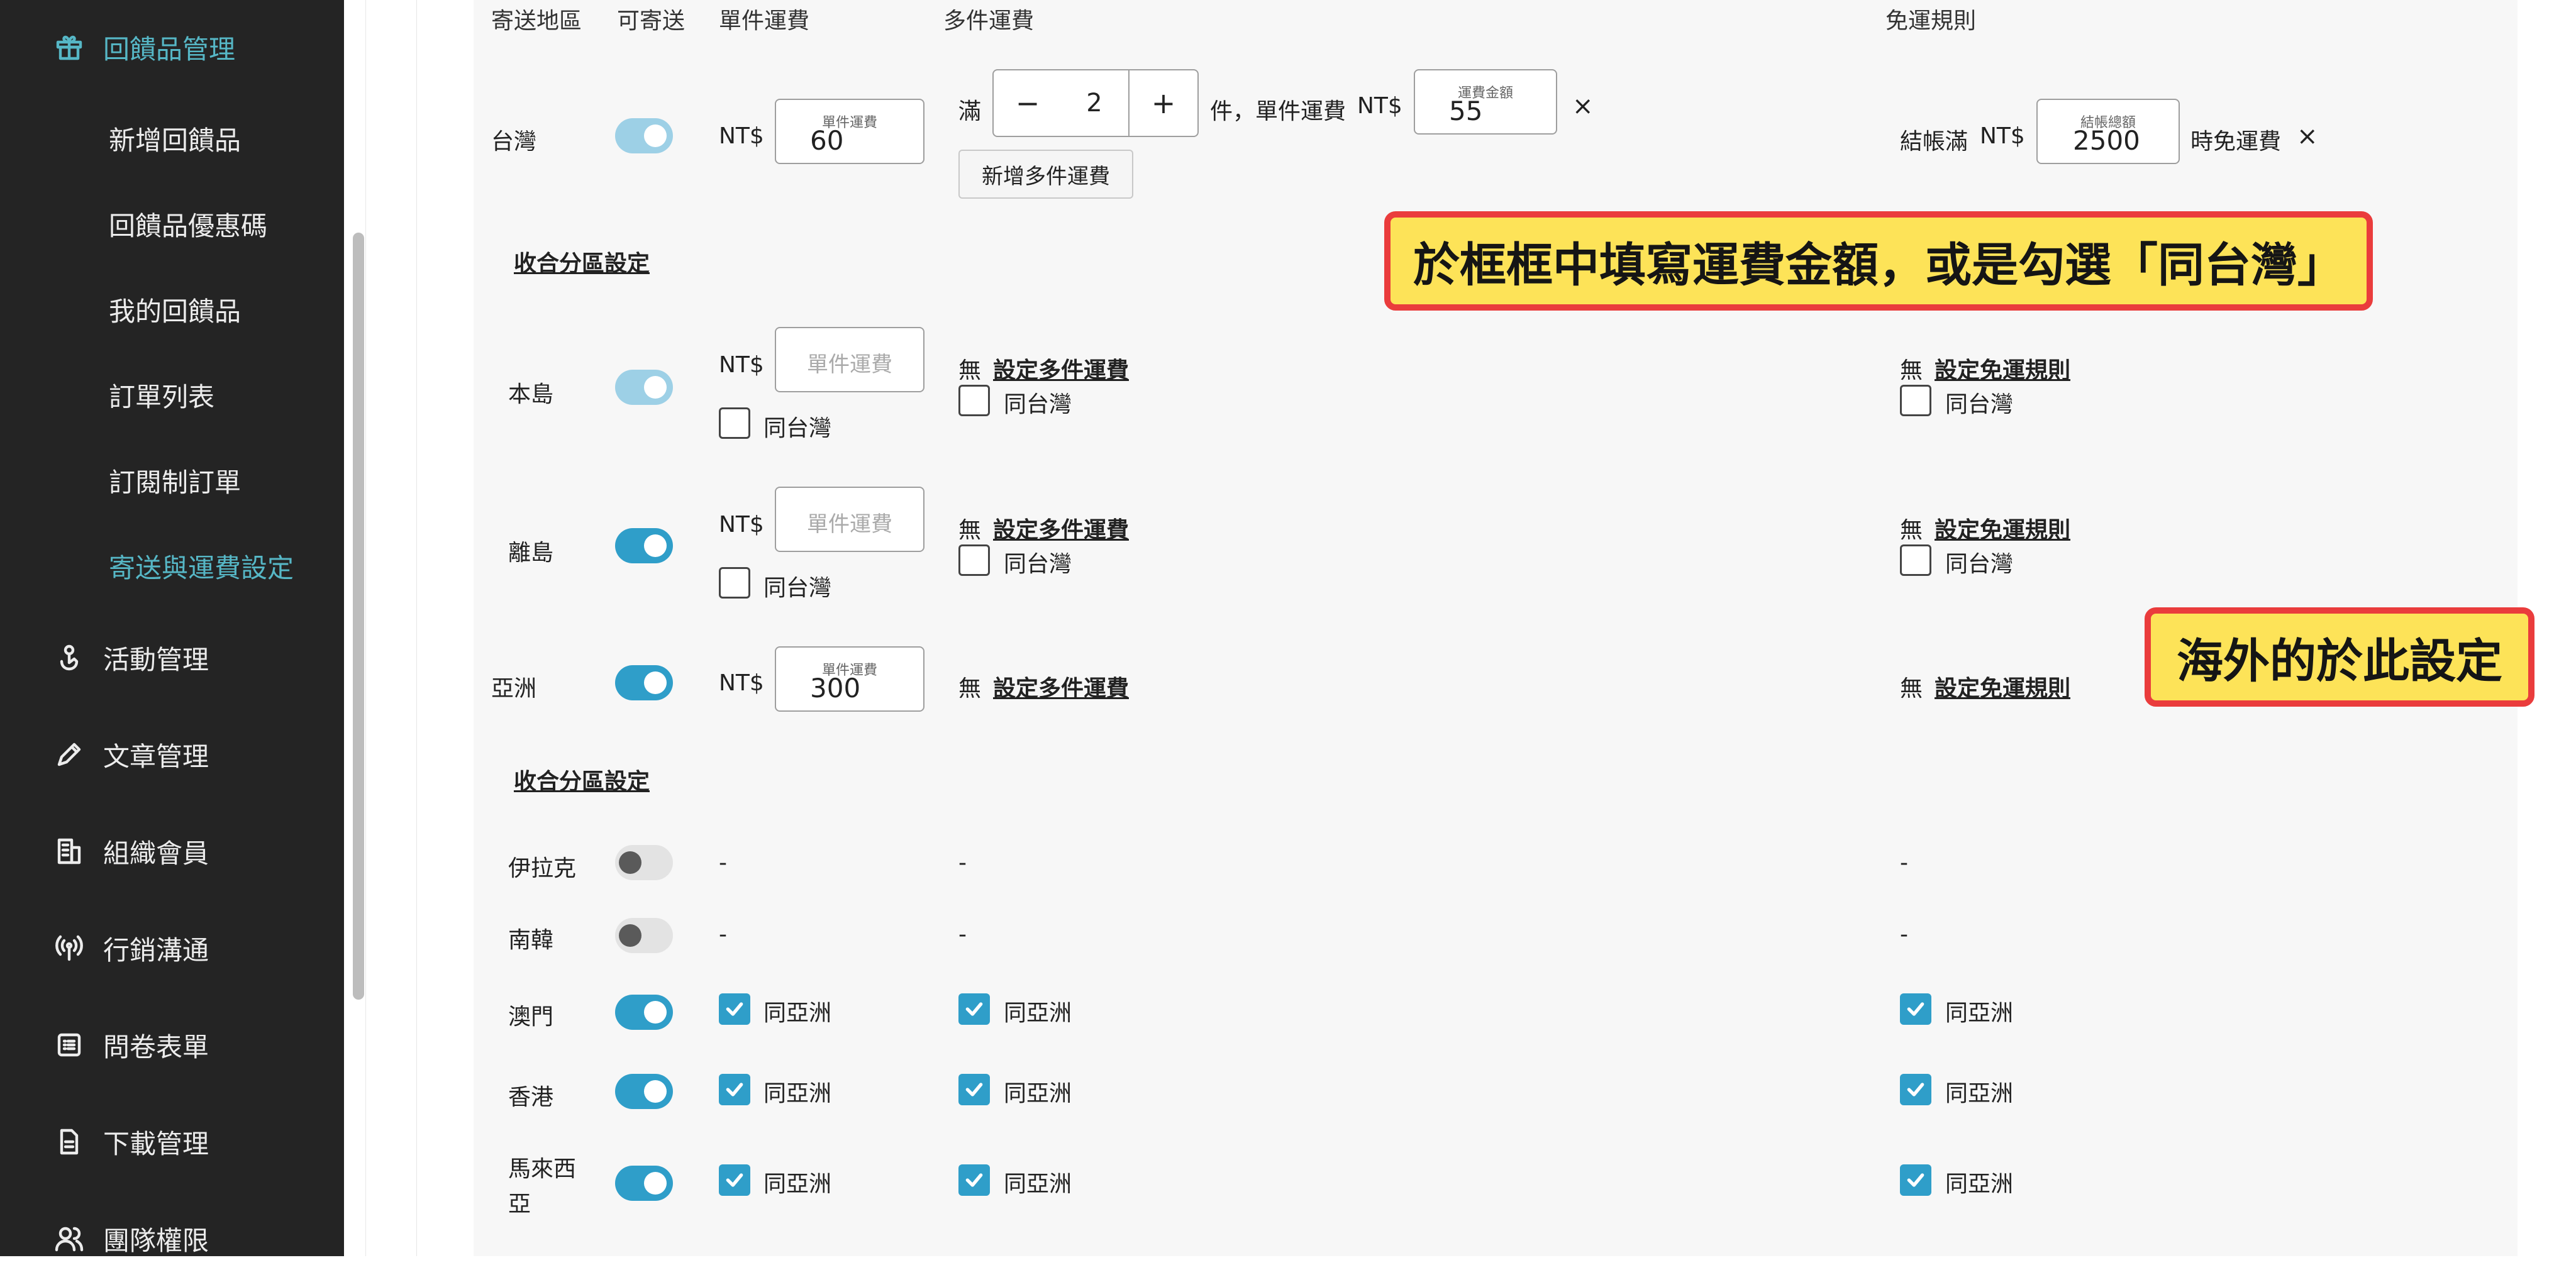  What do you see at coordinates (172, 138) in the screenshot?
I see `sidebar-item-add-feedback: 新增回饋品` at bounding box center [172, 138].